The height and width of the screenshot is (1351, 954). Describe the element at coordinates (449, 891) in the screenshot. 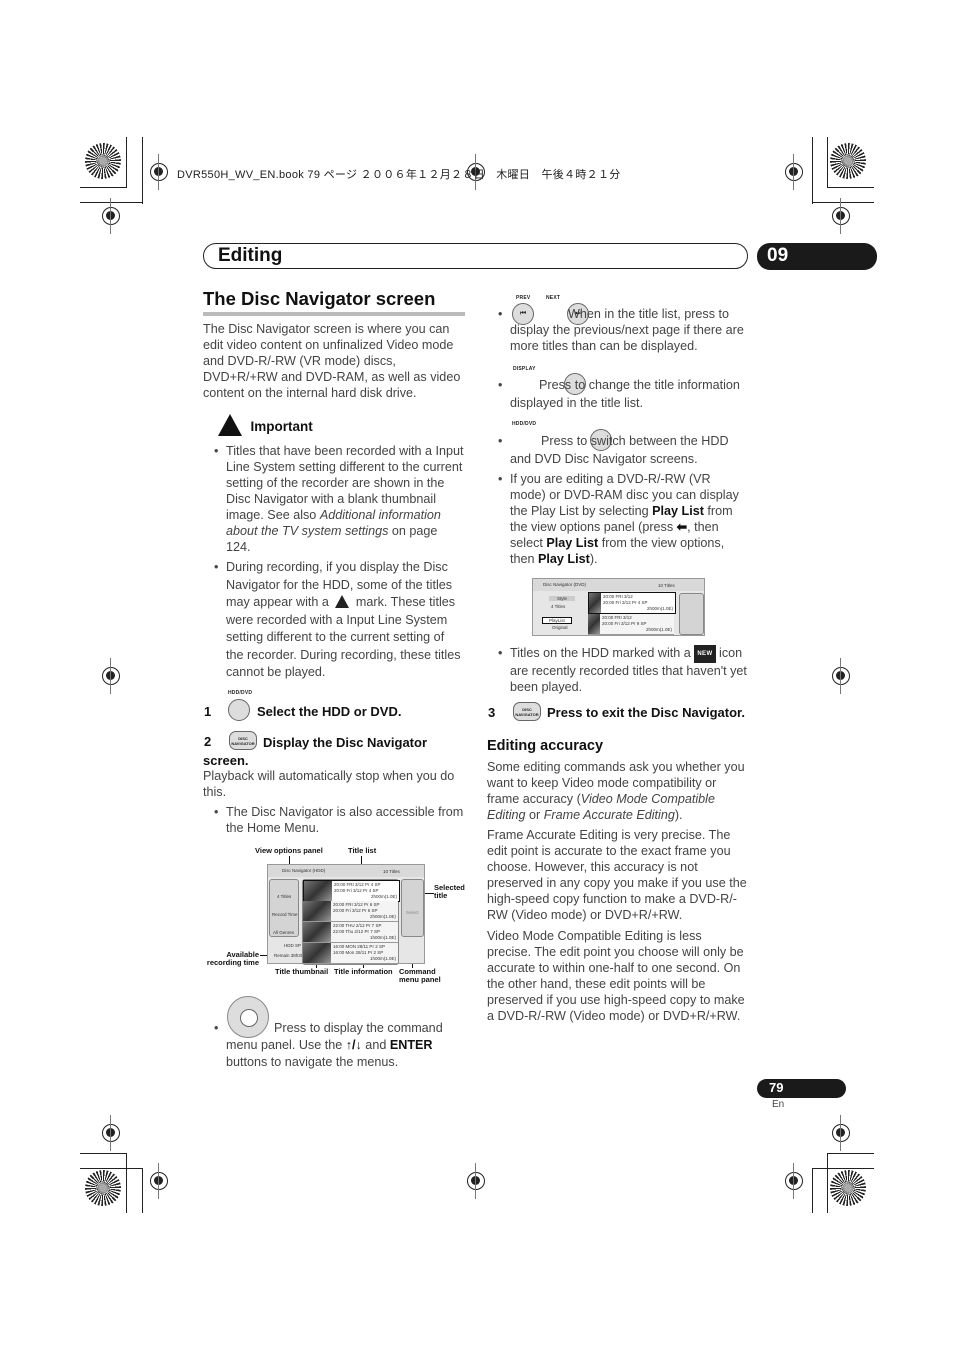

I see `callout-selected-title: Selected title` at that location.